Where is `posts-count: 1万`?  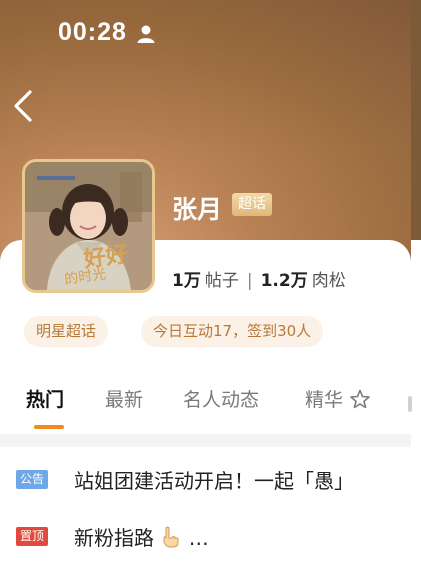
posts-count: 1万 is located at coordinates (186, 281).